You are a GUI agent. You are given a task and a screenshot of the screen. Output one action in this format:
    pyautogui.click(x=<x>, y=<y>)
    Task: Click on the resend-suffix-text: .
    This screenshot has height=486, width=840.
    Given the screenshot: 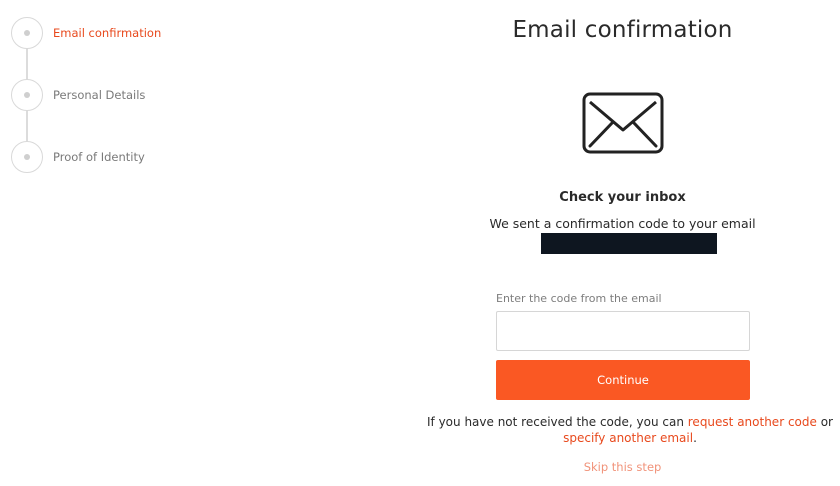 What is the action you would take?
    pyautogui.click(x=695, y=438)
    